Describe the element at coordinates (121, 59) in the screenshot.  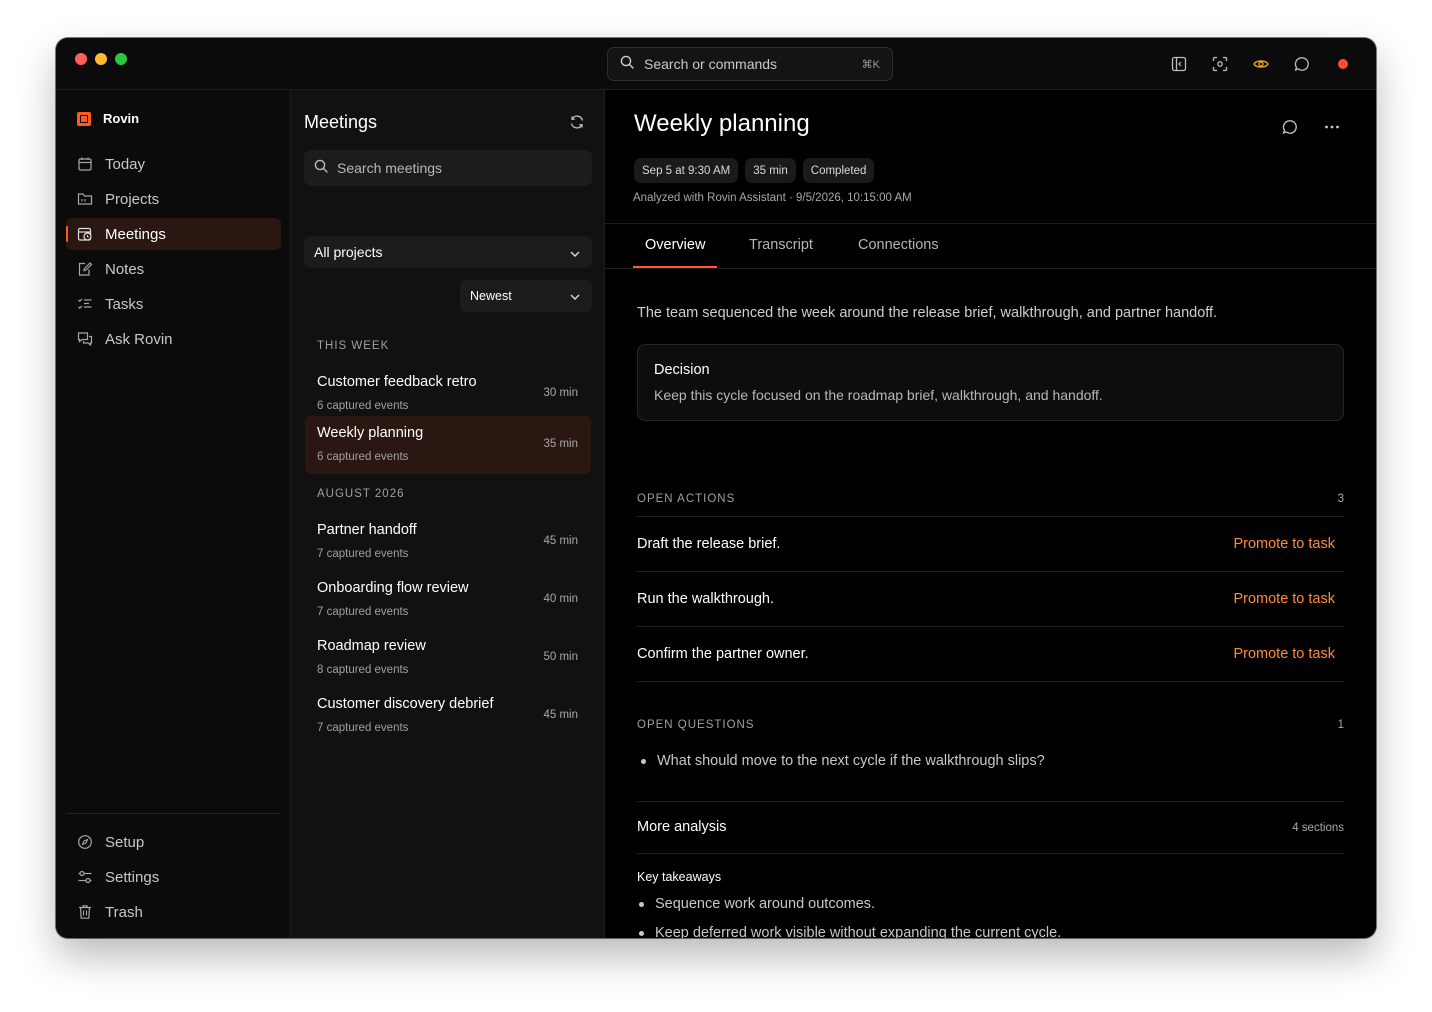
I see `zoom-window-button` at that location.